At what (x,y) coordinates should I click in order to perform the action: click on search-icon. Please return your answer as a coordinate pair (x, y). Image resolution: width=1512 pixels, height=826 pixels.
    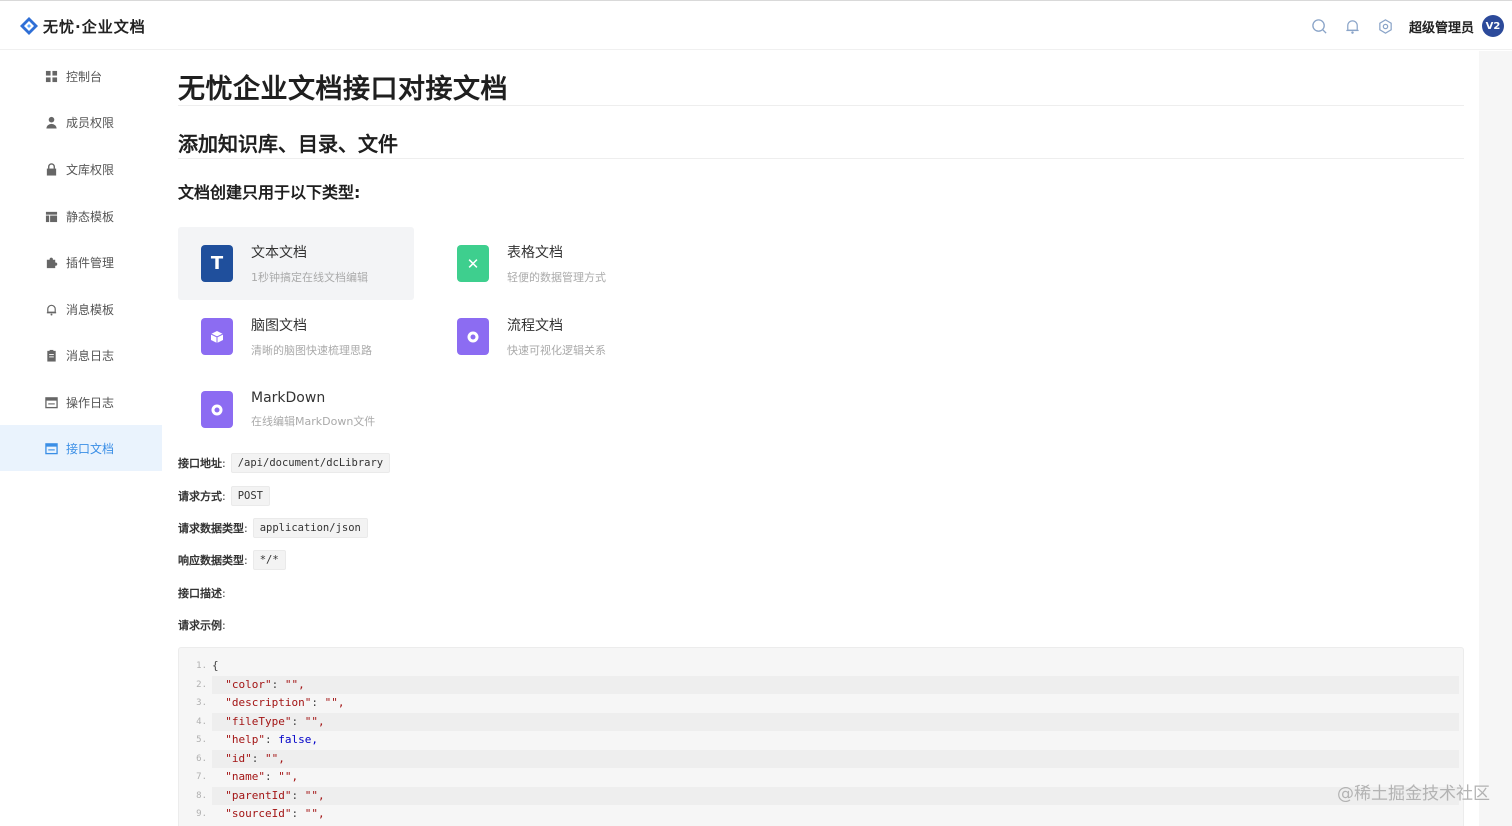
    Looking at the image, I should click on (1320, 26).